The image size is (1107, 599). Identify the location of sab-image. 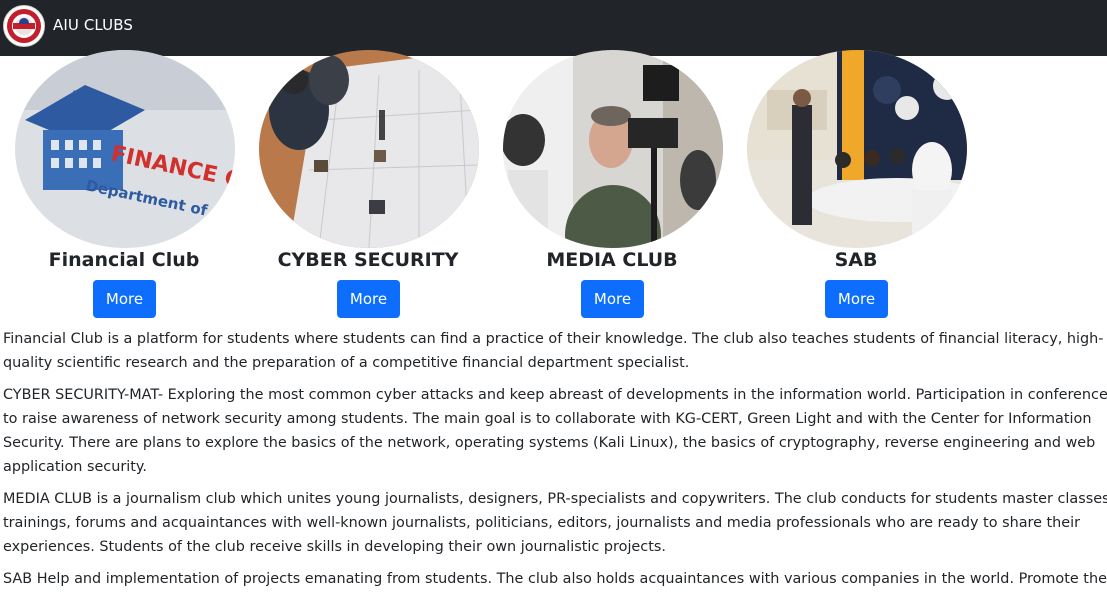
(857, 149).